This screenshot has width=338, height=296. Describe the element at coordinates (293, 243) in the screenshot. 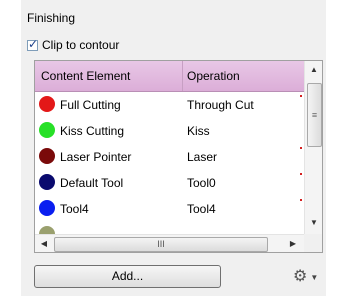

I see `scroll-right-arrow-icon: ▶` at that location.